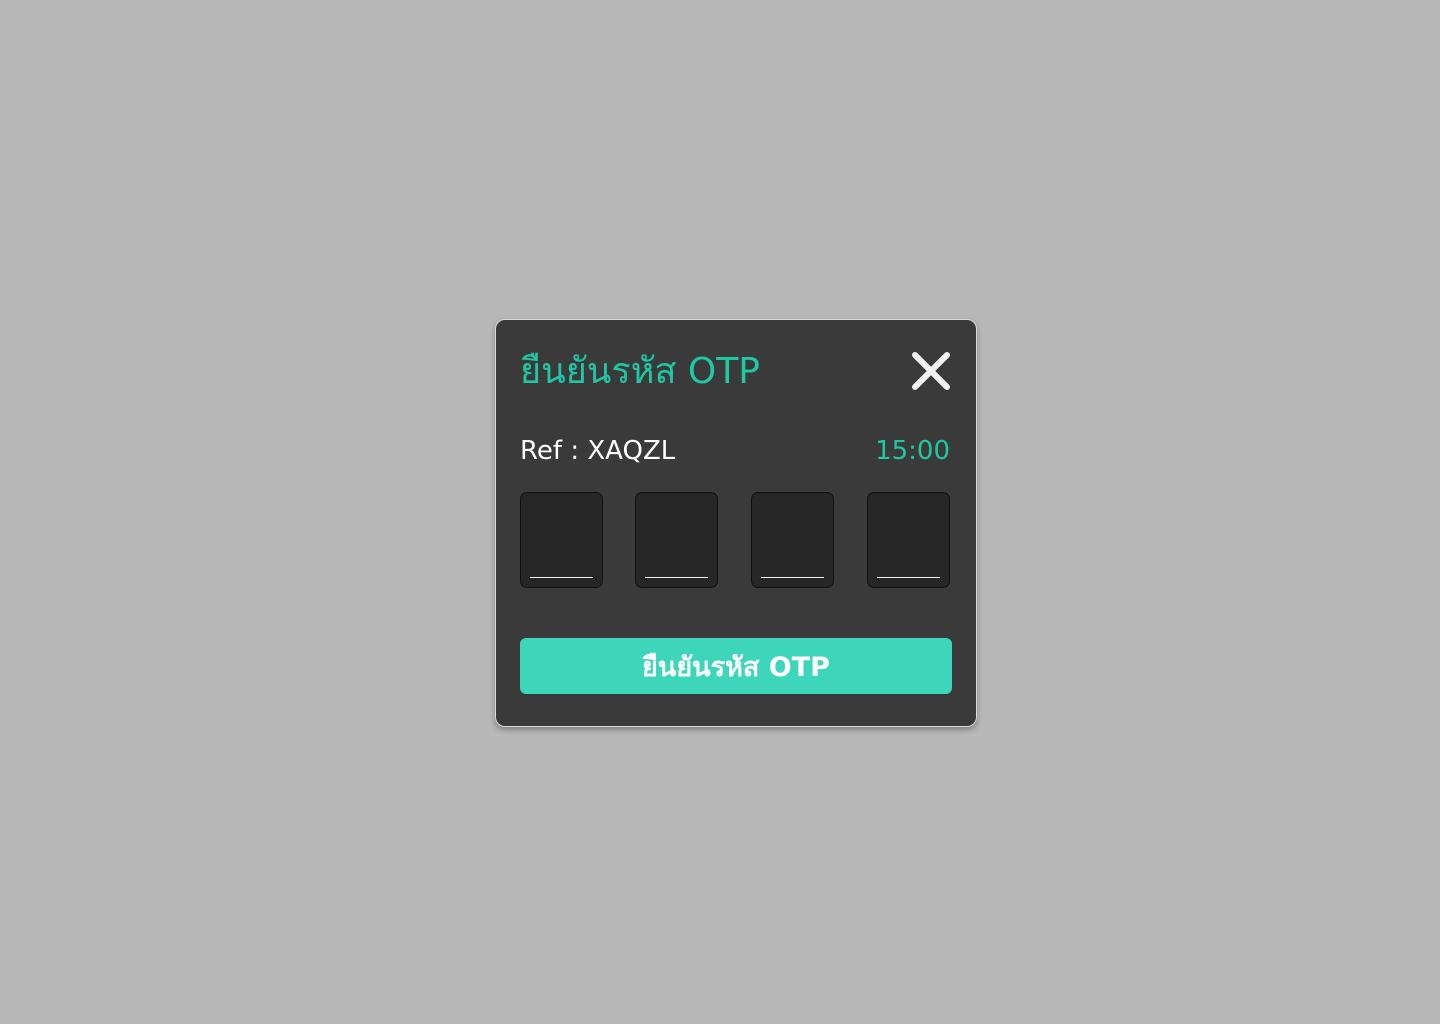 The width and height of the screenshot is (1440, 1024). What do you see at coordinates (541, 451) in the screenshot?
I see `ref-label: Ref` at bounding box center [541, 451].